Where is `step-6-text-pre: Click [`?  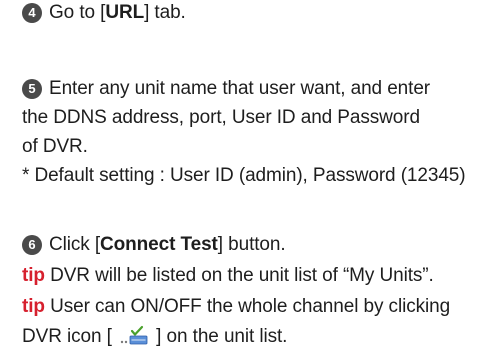
step-6-text-pre: Click [ is located at coordinates (75, 244).